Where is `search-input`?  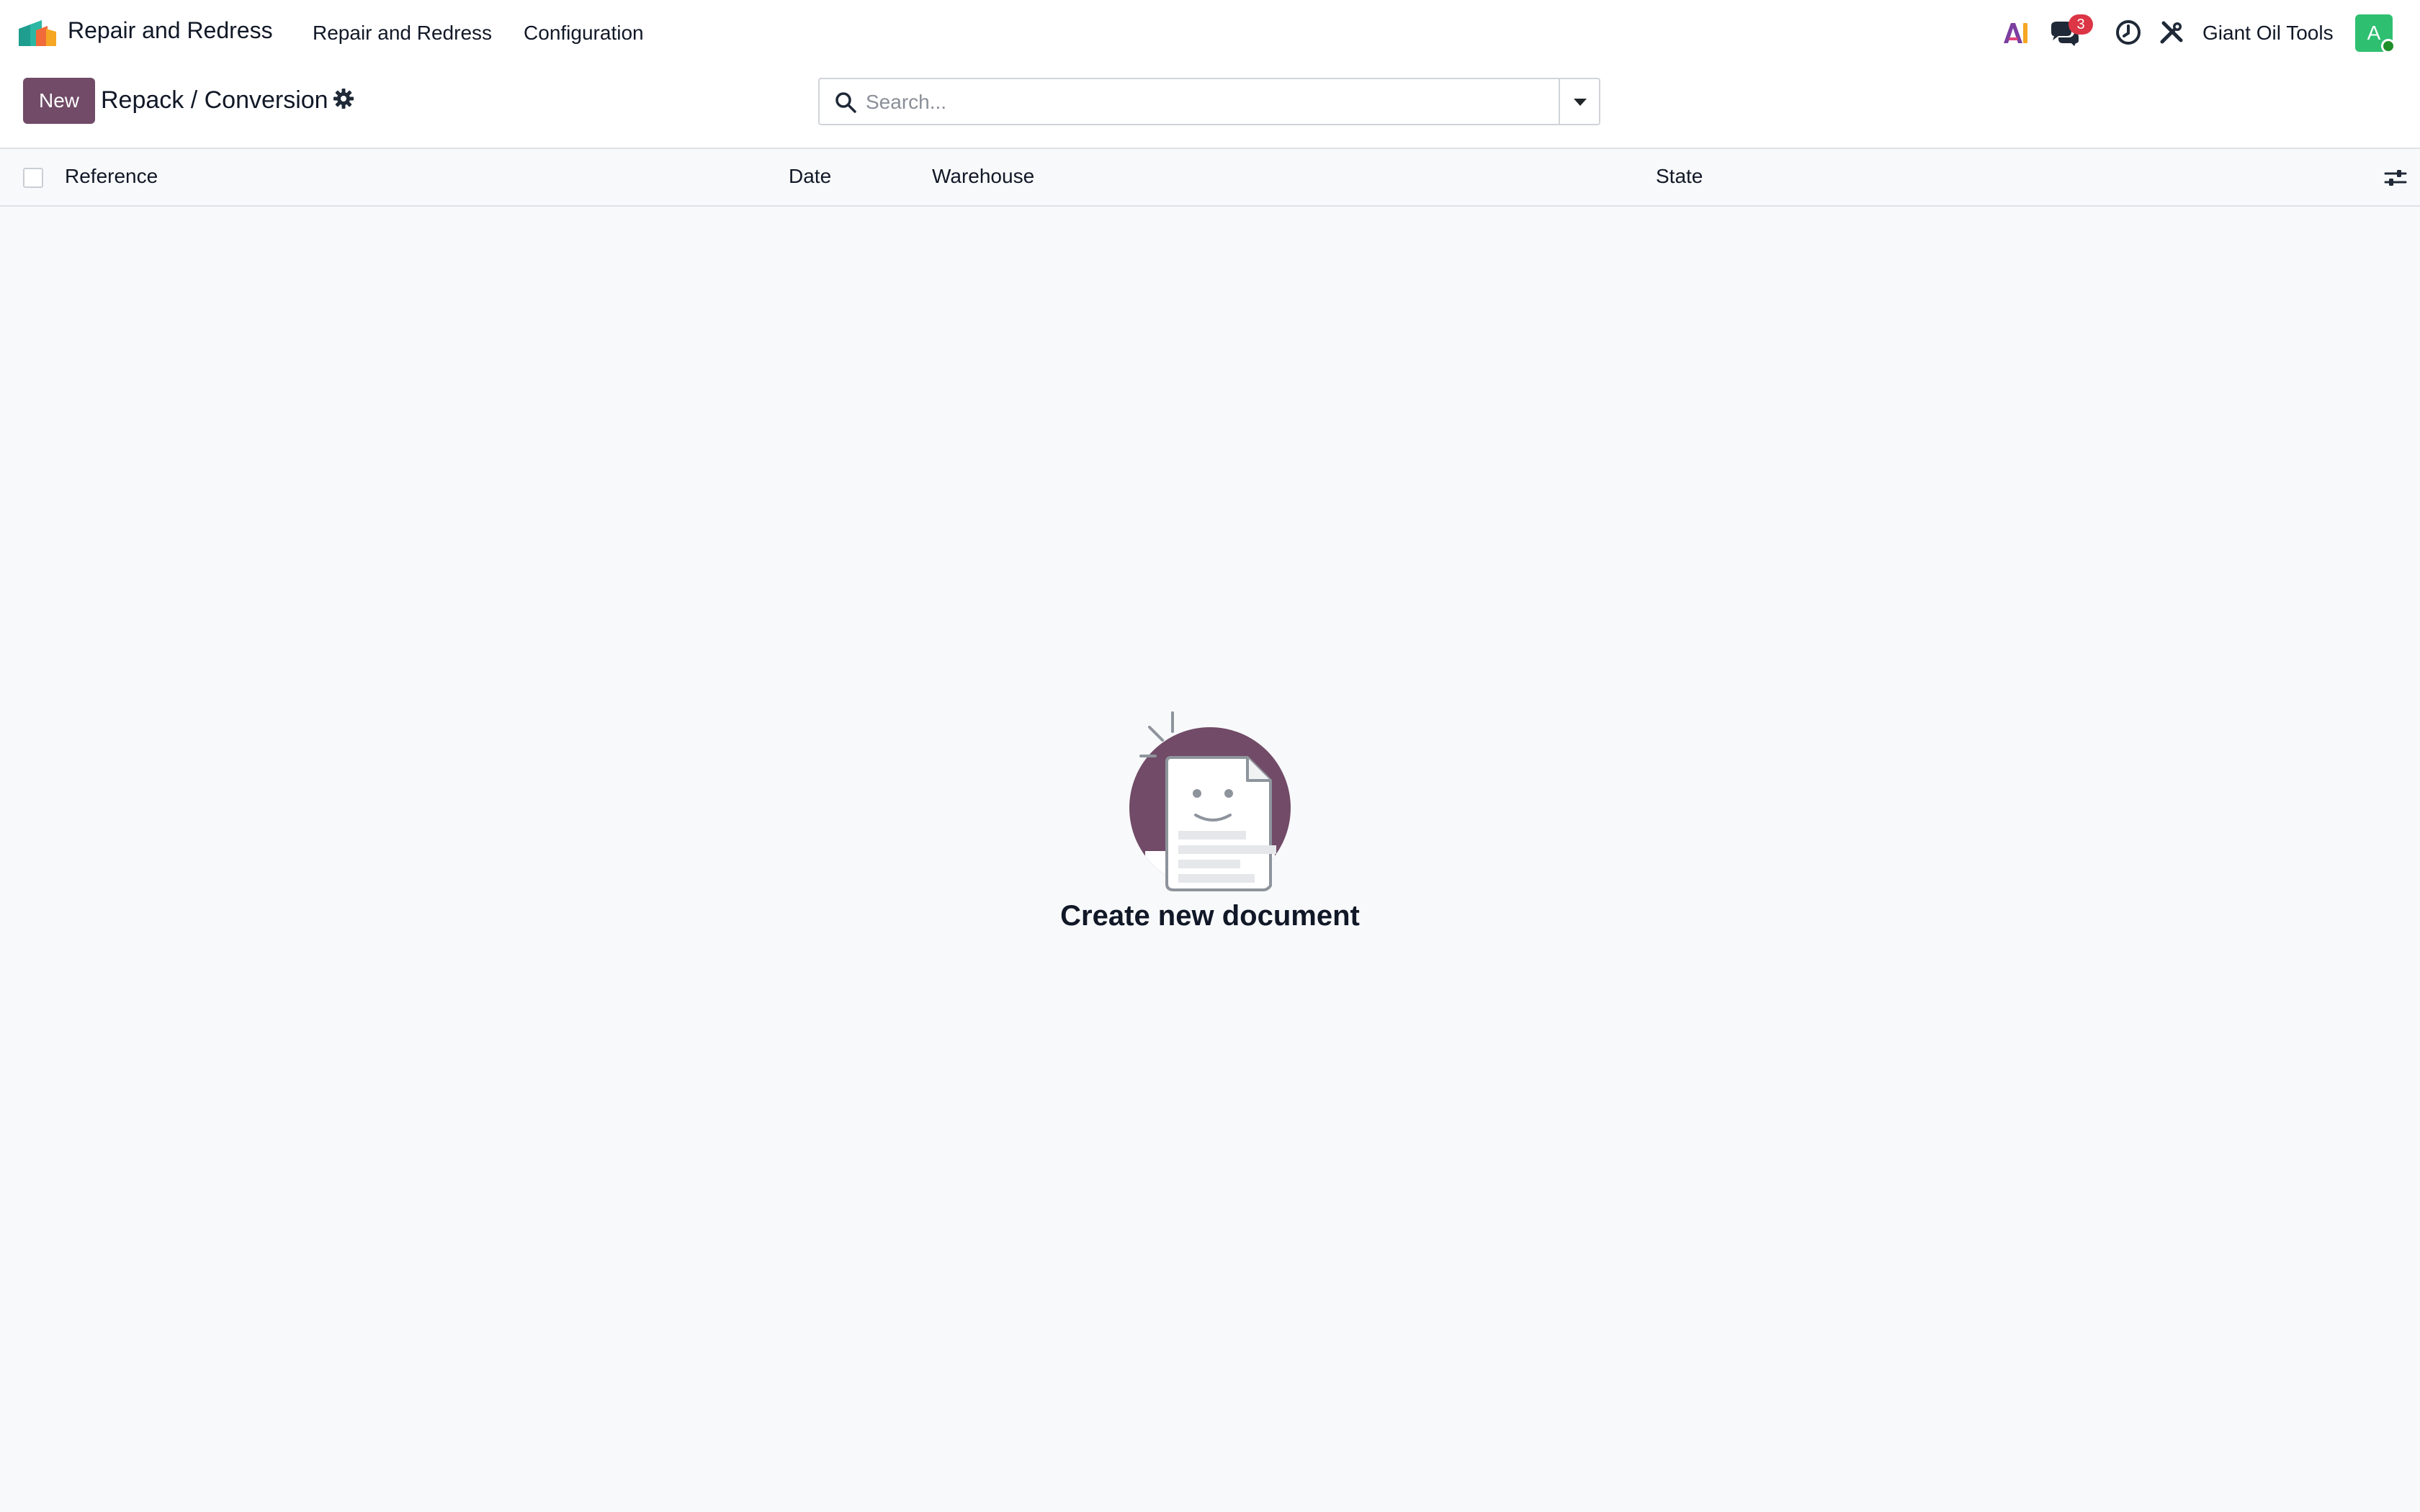 search-input is located at coordinates (1204, 102).